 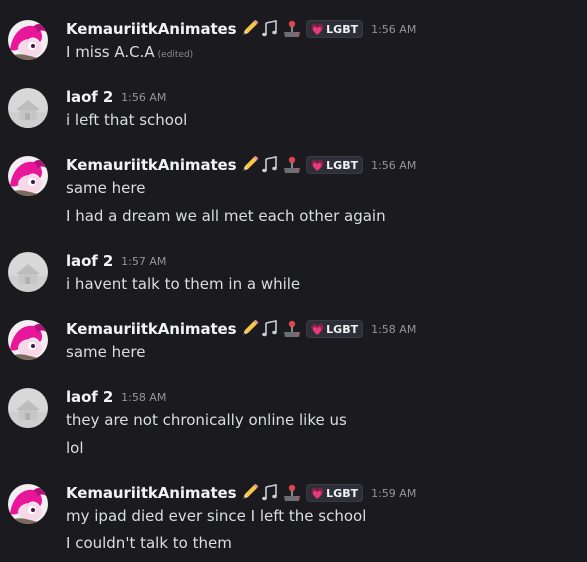 What do you see at coordinates (175, 55) in the screenshot?
I see `edited-label: (edited)` at bounding box center [175, 55].